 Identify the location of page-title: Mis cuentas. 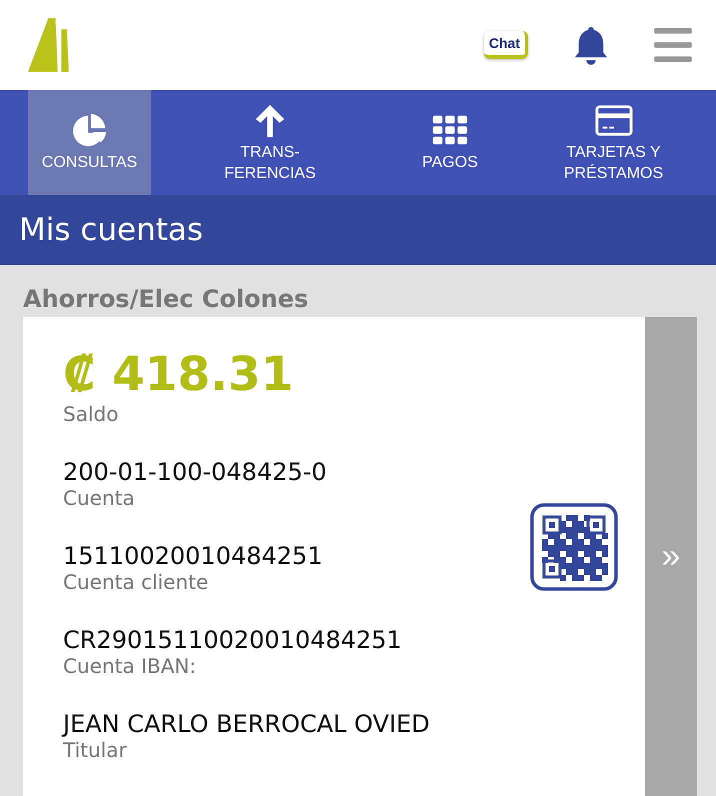
(111, 230).